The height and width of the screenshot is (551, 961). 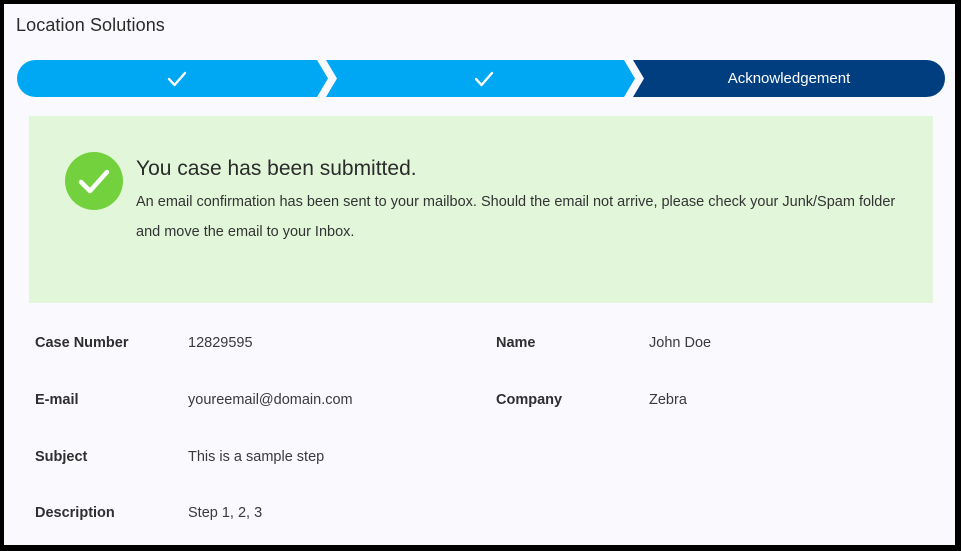 I want to click on company-value: Zebra, so click(x=668, y=400).